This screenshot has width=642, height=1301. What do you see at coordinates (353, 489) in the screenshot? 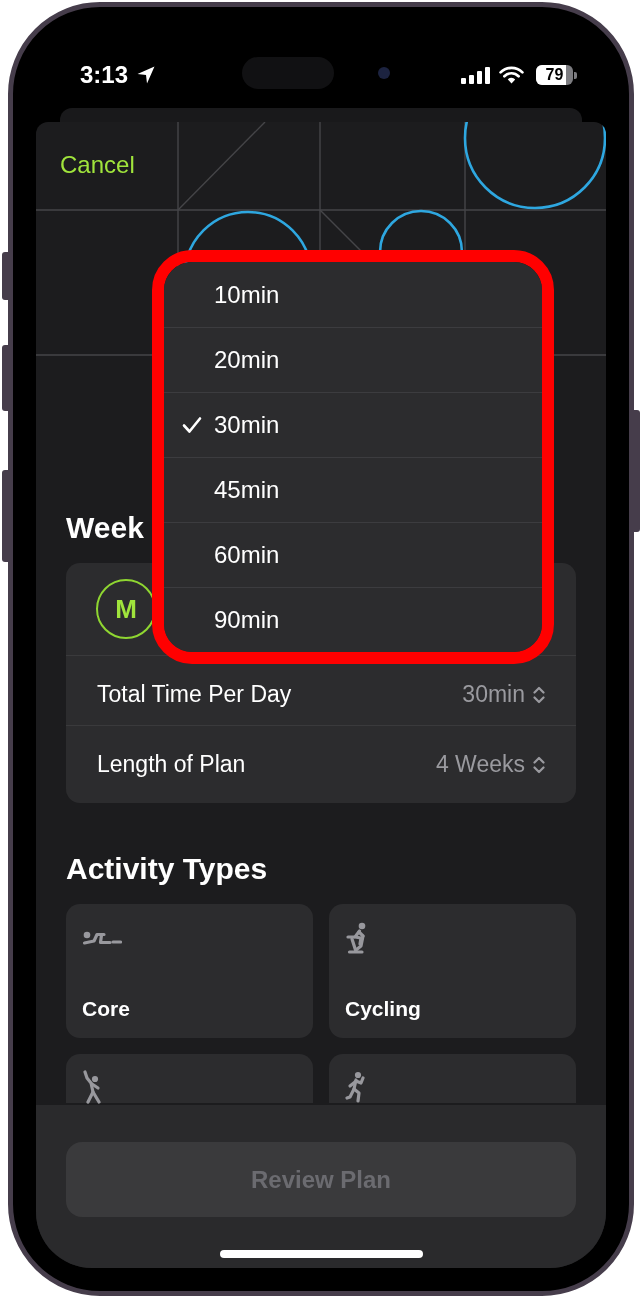
I see `menu-option: 45min` at bounding box center [353, 489].